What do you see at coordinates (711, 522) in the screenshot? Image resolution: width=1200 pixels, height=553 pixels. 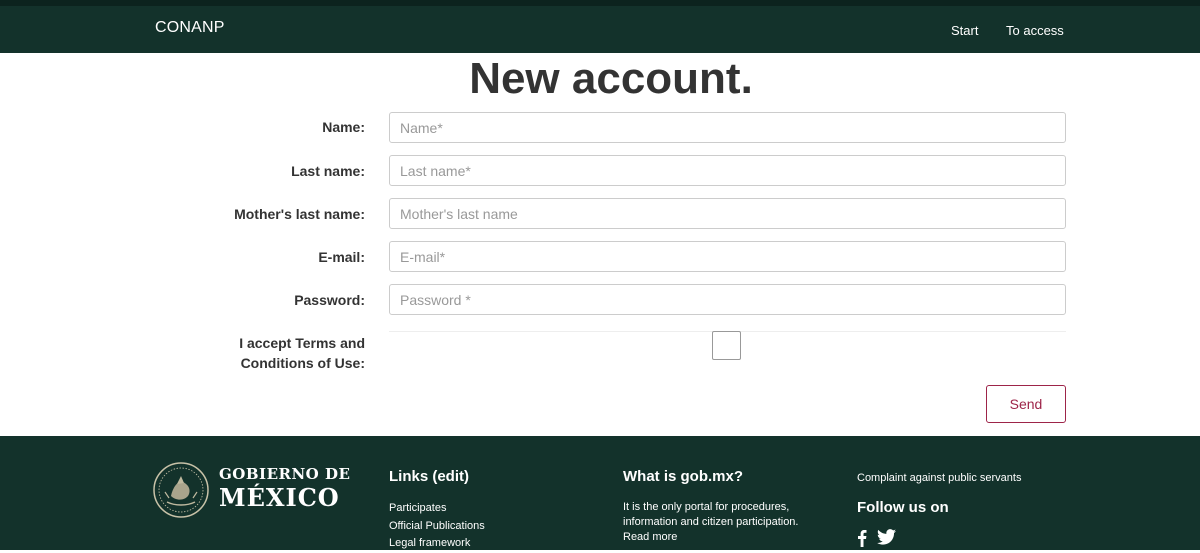 I see `gob-description-line2: information and citizen participation.` at bounding box center [711, 522].